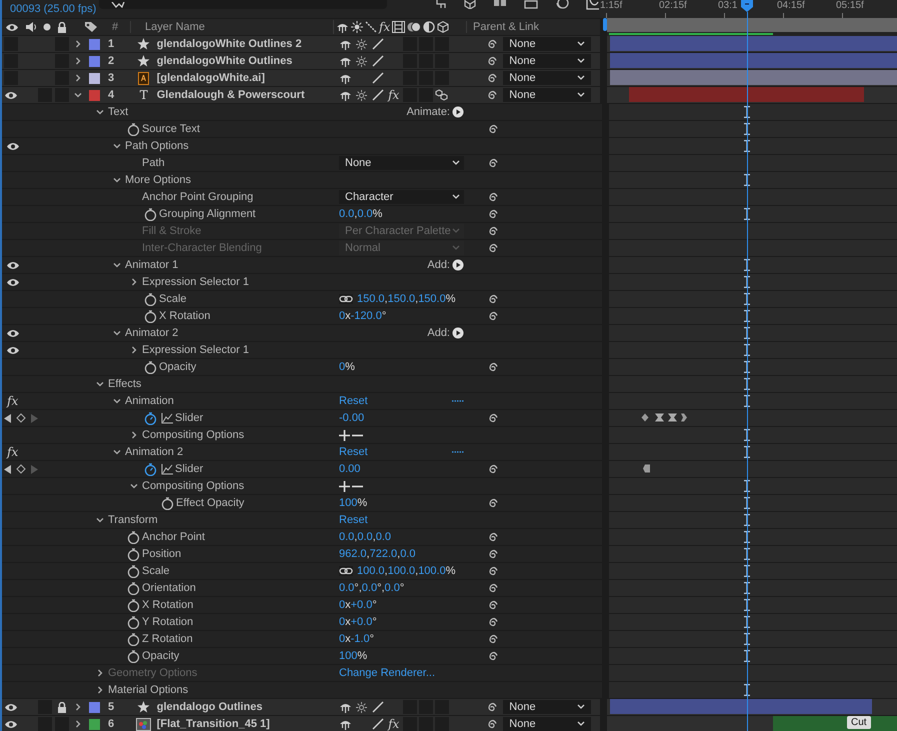  I want to click on property-name: Animation 2, so click(154, 452).